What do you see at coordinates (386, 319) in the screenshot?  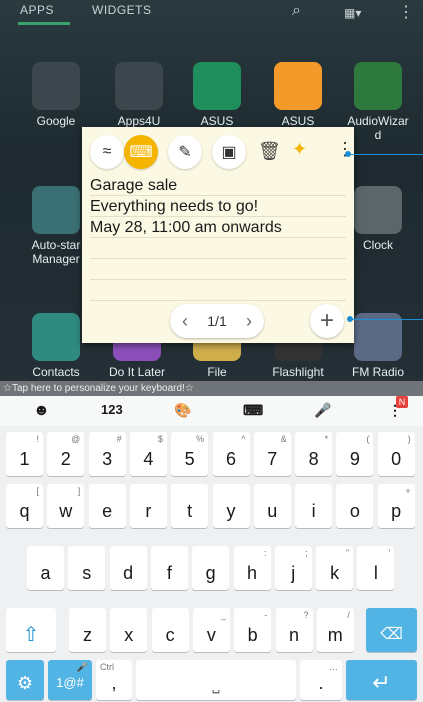 I see `callout-line` at bounding box center [386, 319].